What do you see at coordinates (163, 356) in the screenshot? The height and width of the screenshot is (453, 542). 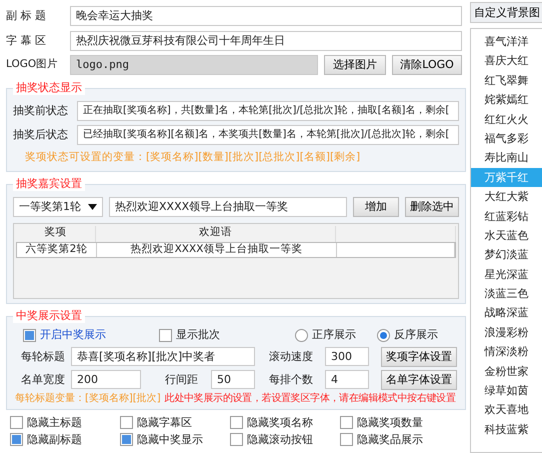 I see `title-field: 恭喜[奖项名称][批次]中奖者` at bounding box center [163, 356].